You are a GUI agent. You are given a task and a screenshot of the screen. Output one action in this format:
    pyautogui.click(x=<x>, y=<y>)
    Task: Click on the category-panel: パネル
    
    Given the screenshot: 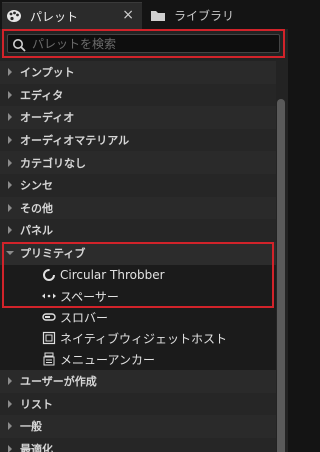 What is the action you would take?
    pyautogui.click(x=138, y=230)
    